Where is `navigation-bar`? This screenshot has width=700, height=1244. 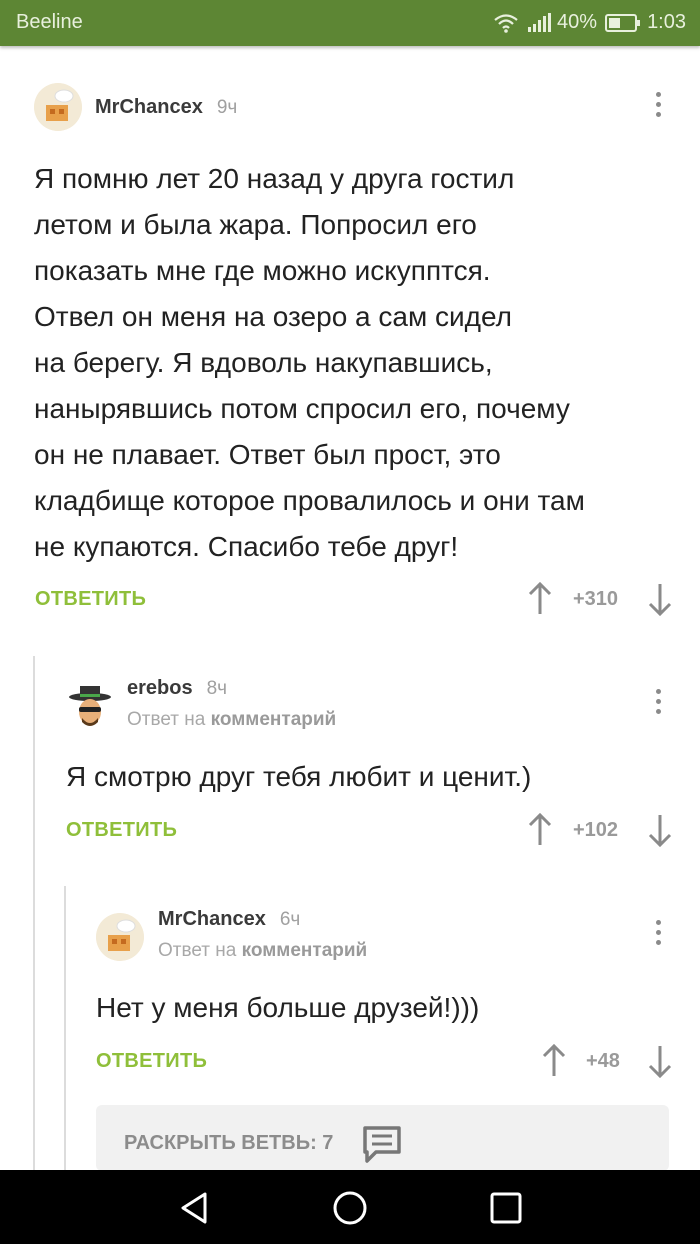 navigation-bar is located at coordinates (350, 1207).